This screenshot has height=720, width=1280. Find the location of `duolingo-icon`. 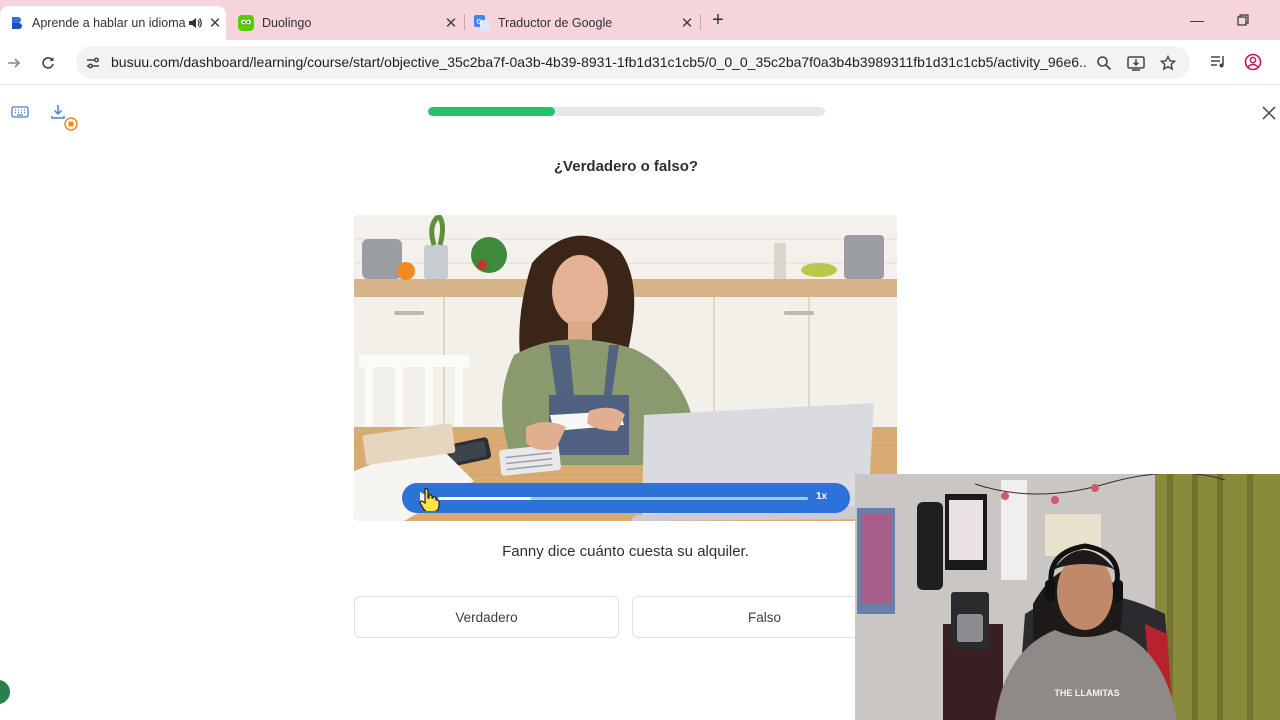

duolingo-icon is located at coordinates (246, 23).